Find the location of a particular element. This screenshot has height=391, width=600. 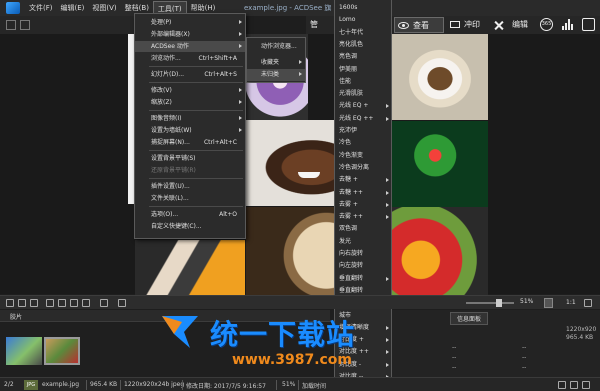

effects-item: 向左旋转 is located at coordinates (363, 266).